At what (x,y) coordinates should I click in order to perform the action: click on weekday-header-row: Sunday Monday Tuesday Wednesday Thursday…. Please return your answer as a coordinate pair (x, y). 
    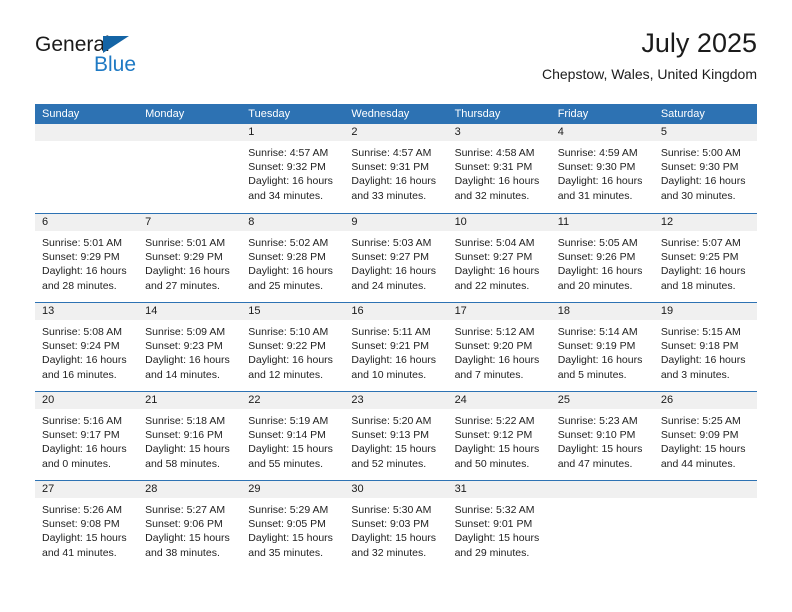
    Looking at the image, I should click on (396, 114).